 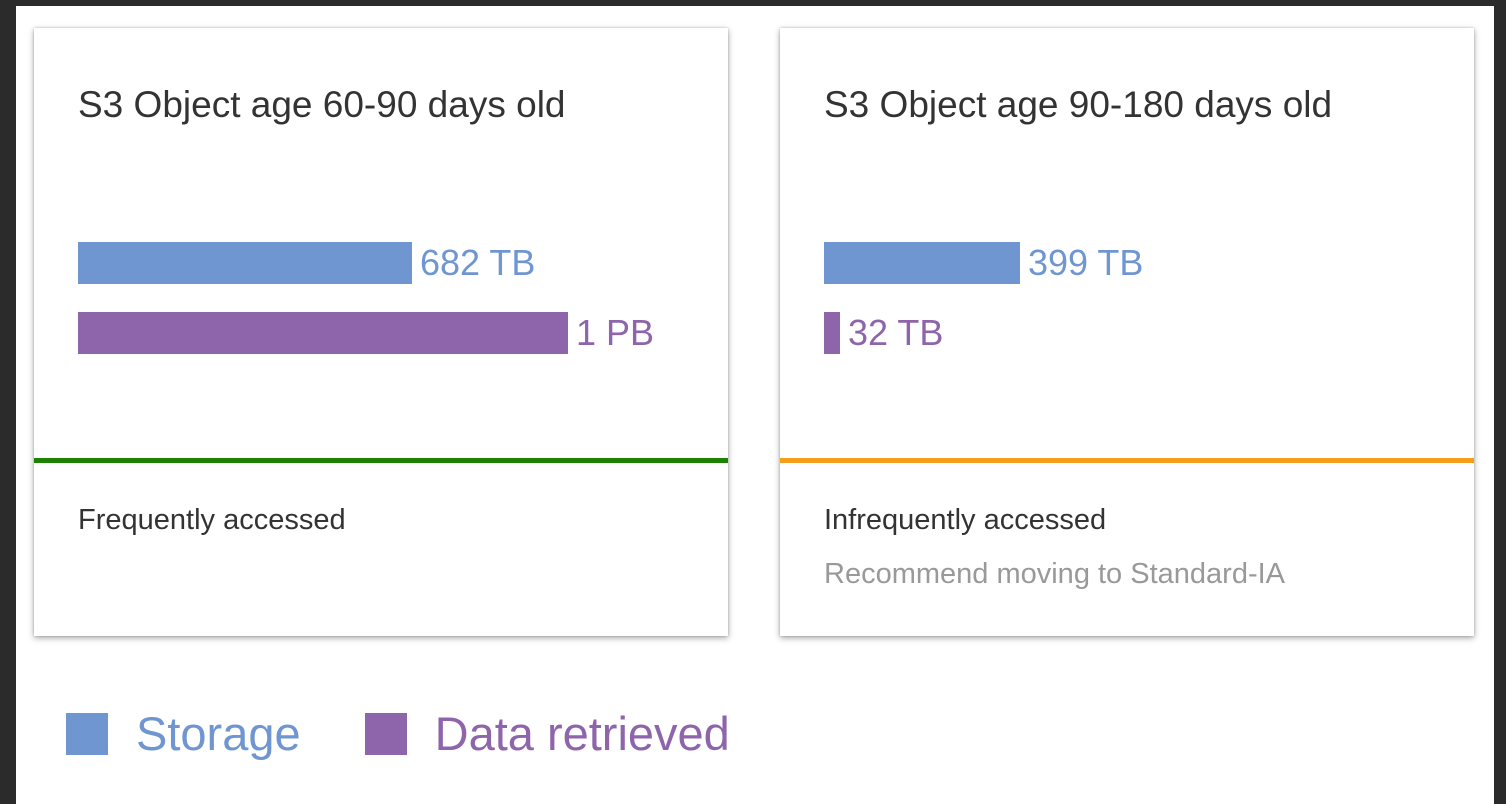 I want to click on storage-bar-row: 399 TB, so click(x=983, y=263).